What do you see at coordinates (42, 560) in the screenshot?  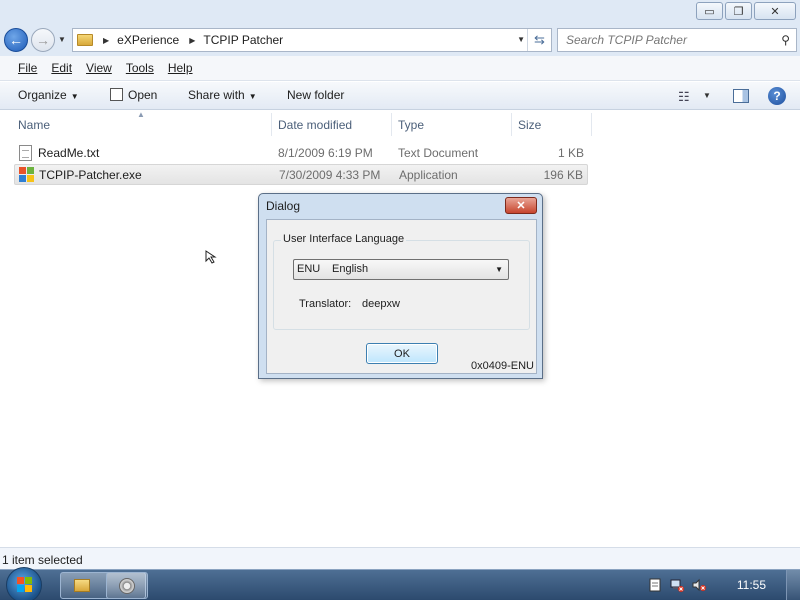 I see `status-text: 1 item selected` at bounding box center [42, 560].